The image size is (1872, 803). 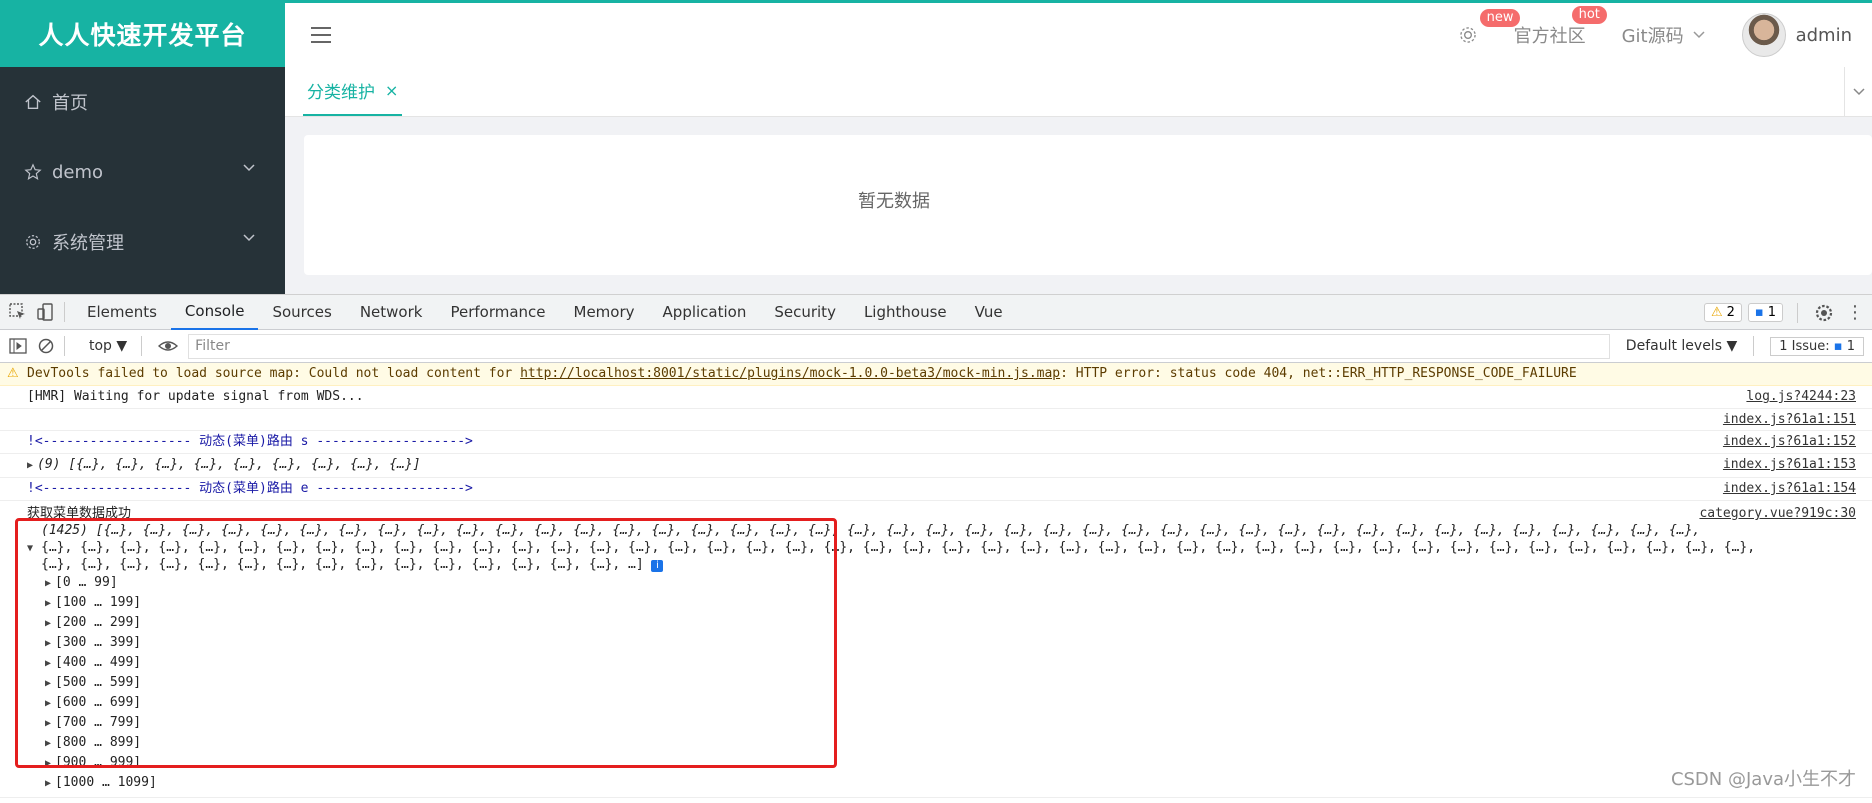 I want to click on tab-network: Network, so click(x=391, y=312).